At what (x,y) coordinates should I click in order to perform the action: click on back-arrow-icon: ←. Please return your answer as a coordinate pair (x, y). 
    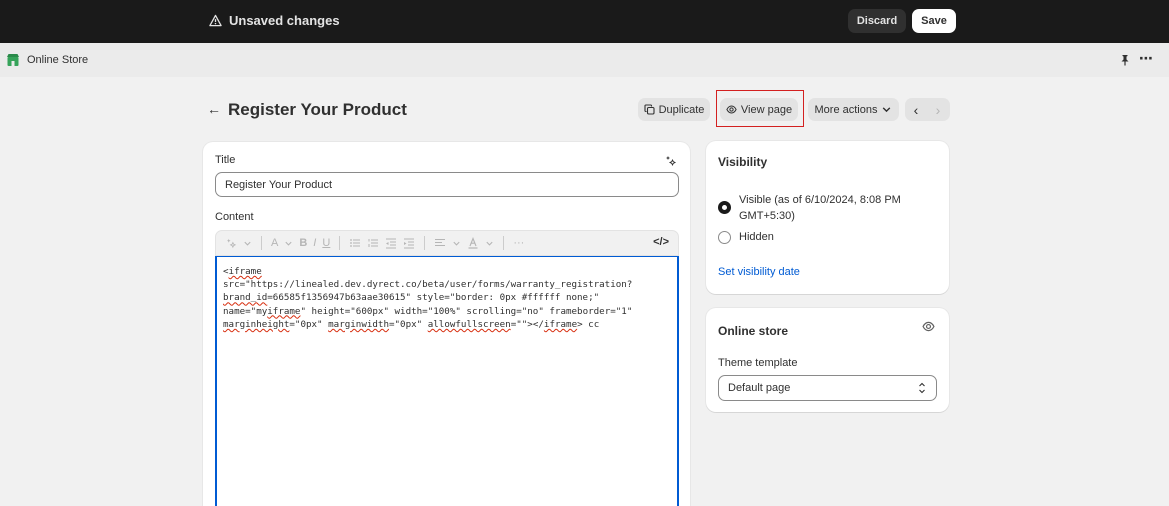
    Looking at the image, I should click on (214, 109).